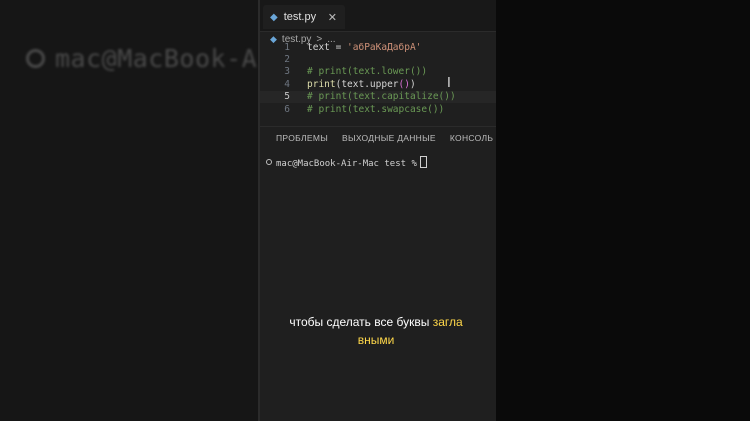  Describe the element at coordinates (156, 58) in the screenshot. I see `background-prompt: mac@MacBook-Ai` at that location.